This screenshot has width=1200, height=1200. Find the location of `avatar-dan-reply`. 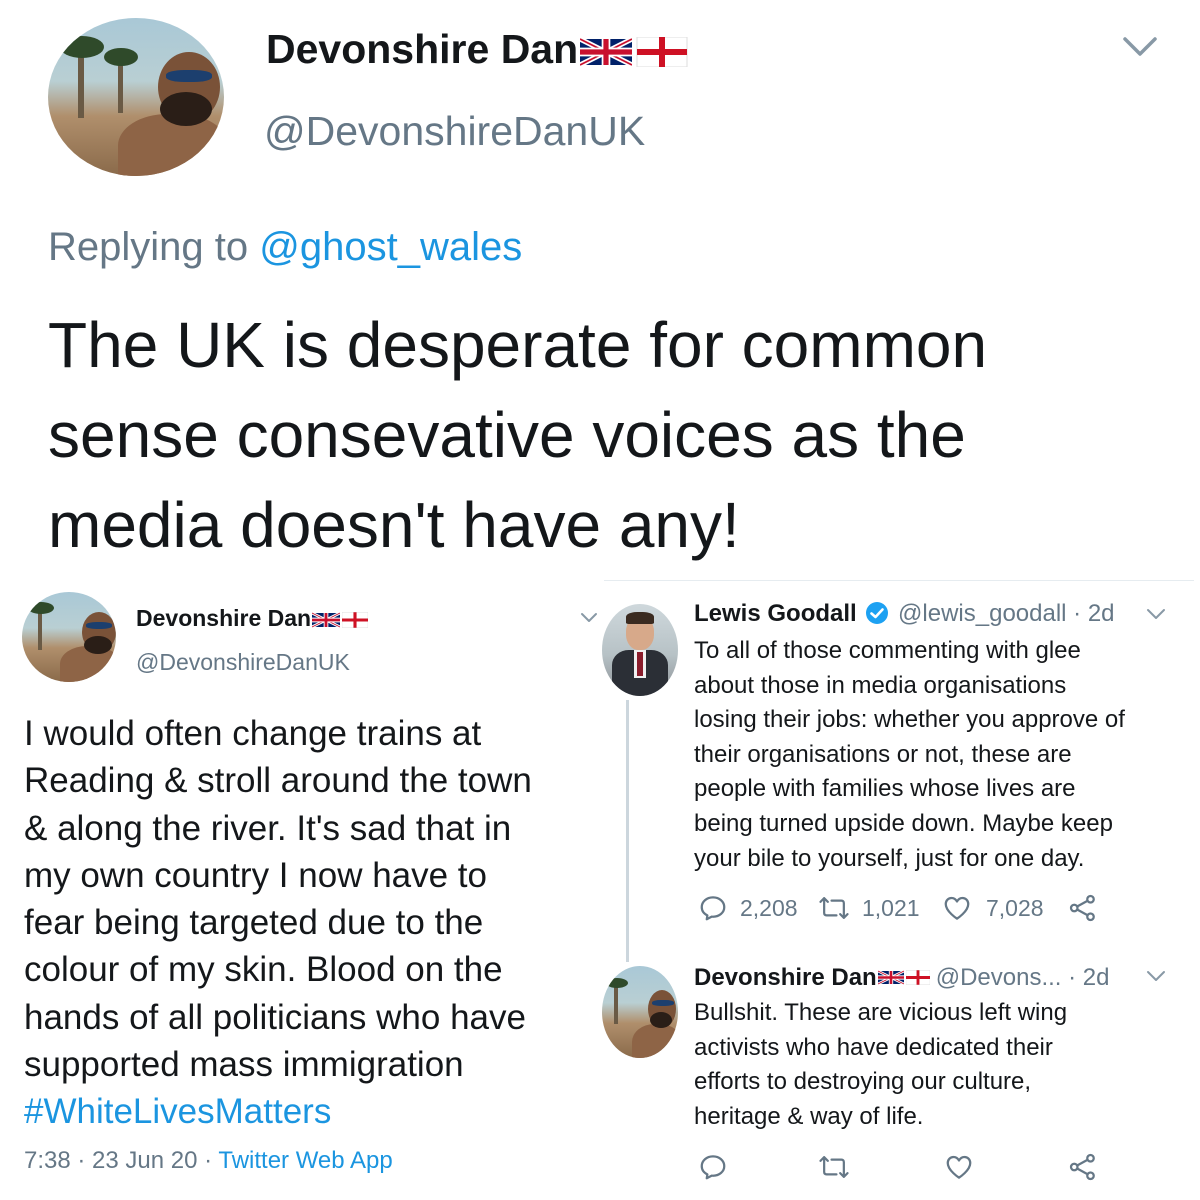

avatar-dan-reply is located at coordinates (640, 1012).